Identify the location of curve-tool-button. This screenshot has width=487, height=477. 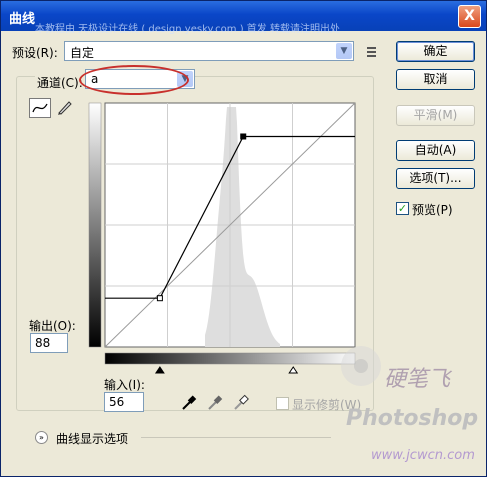
(40, 108).